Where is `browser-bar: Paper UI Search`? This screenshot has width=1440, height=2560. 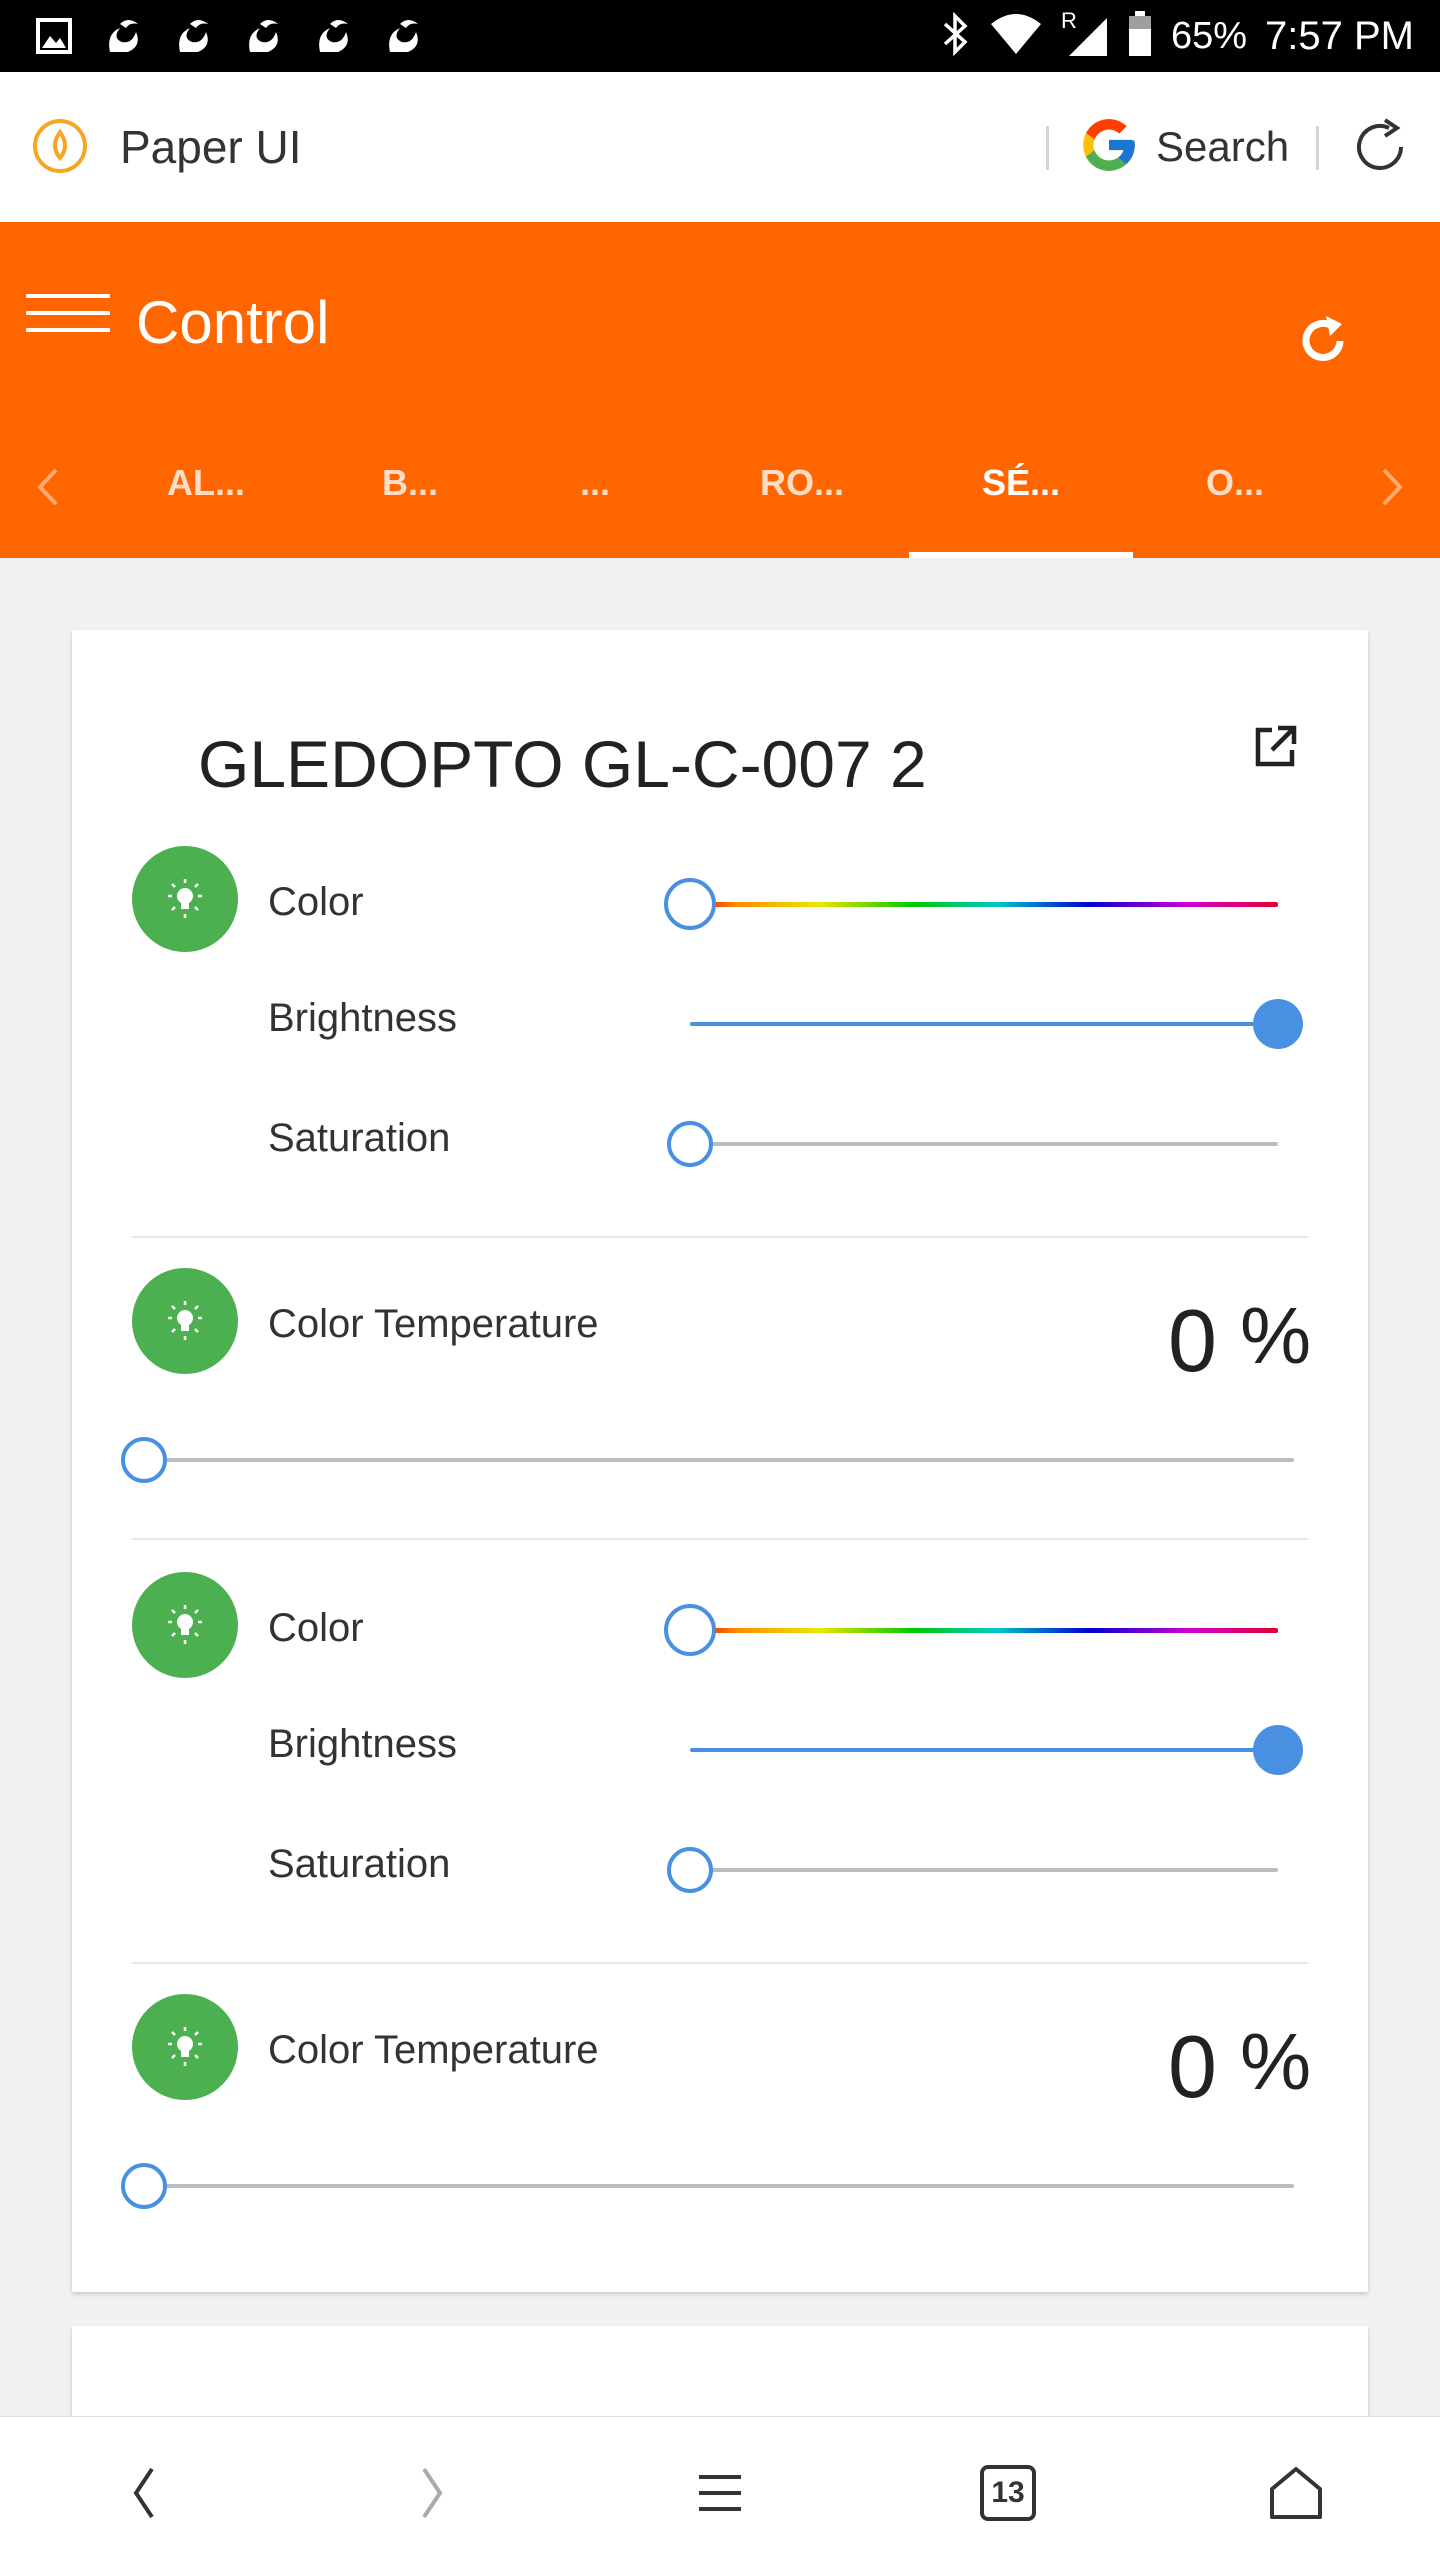 browser-bar: Paper UI Search is located at coordinates (720, 147).